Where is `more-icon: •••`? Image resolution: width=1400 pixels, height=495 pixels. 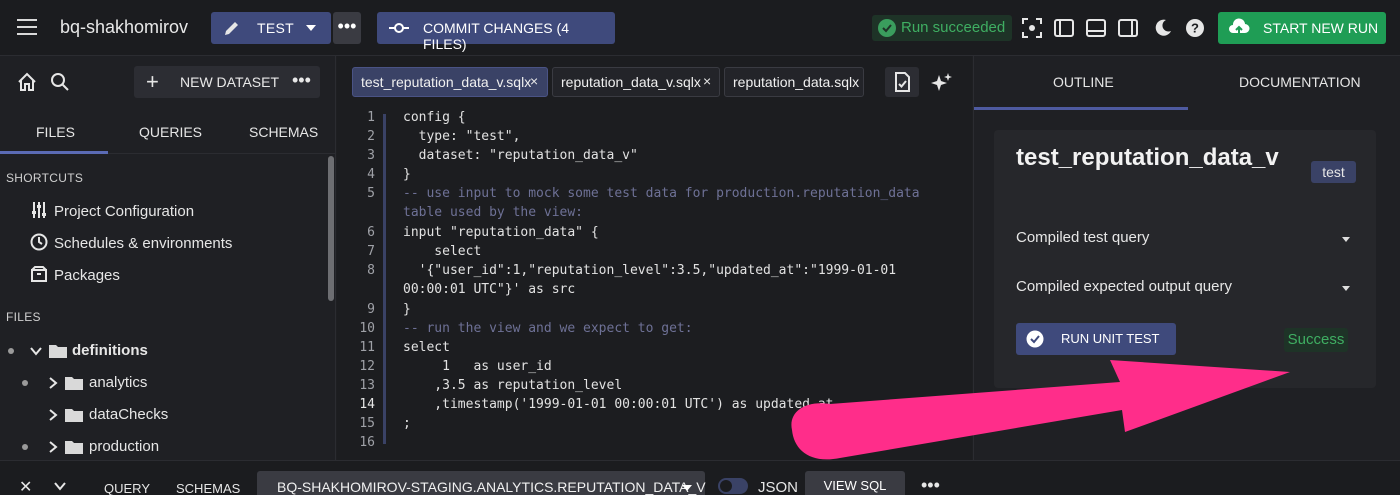
more-icon: ••• is located at coordinates (301, 80).